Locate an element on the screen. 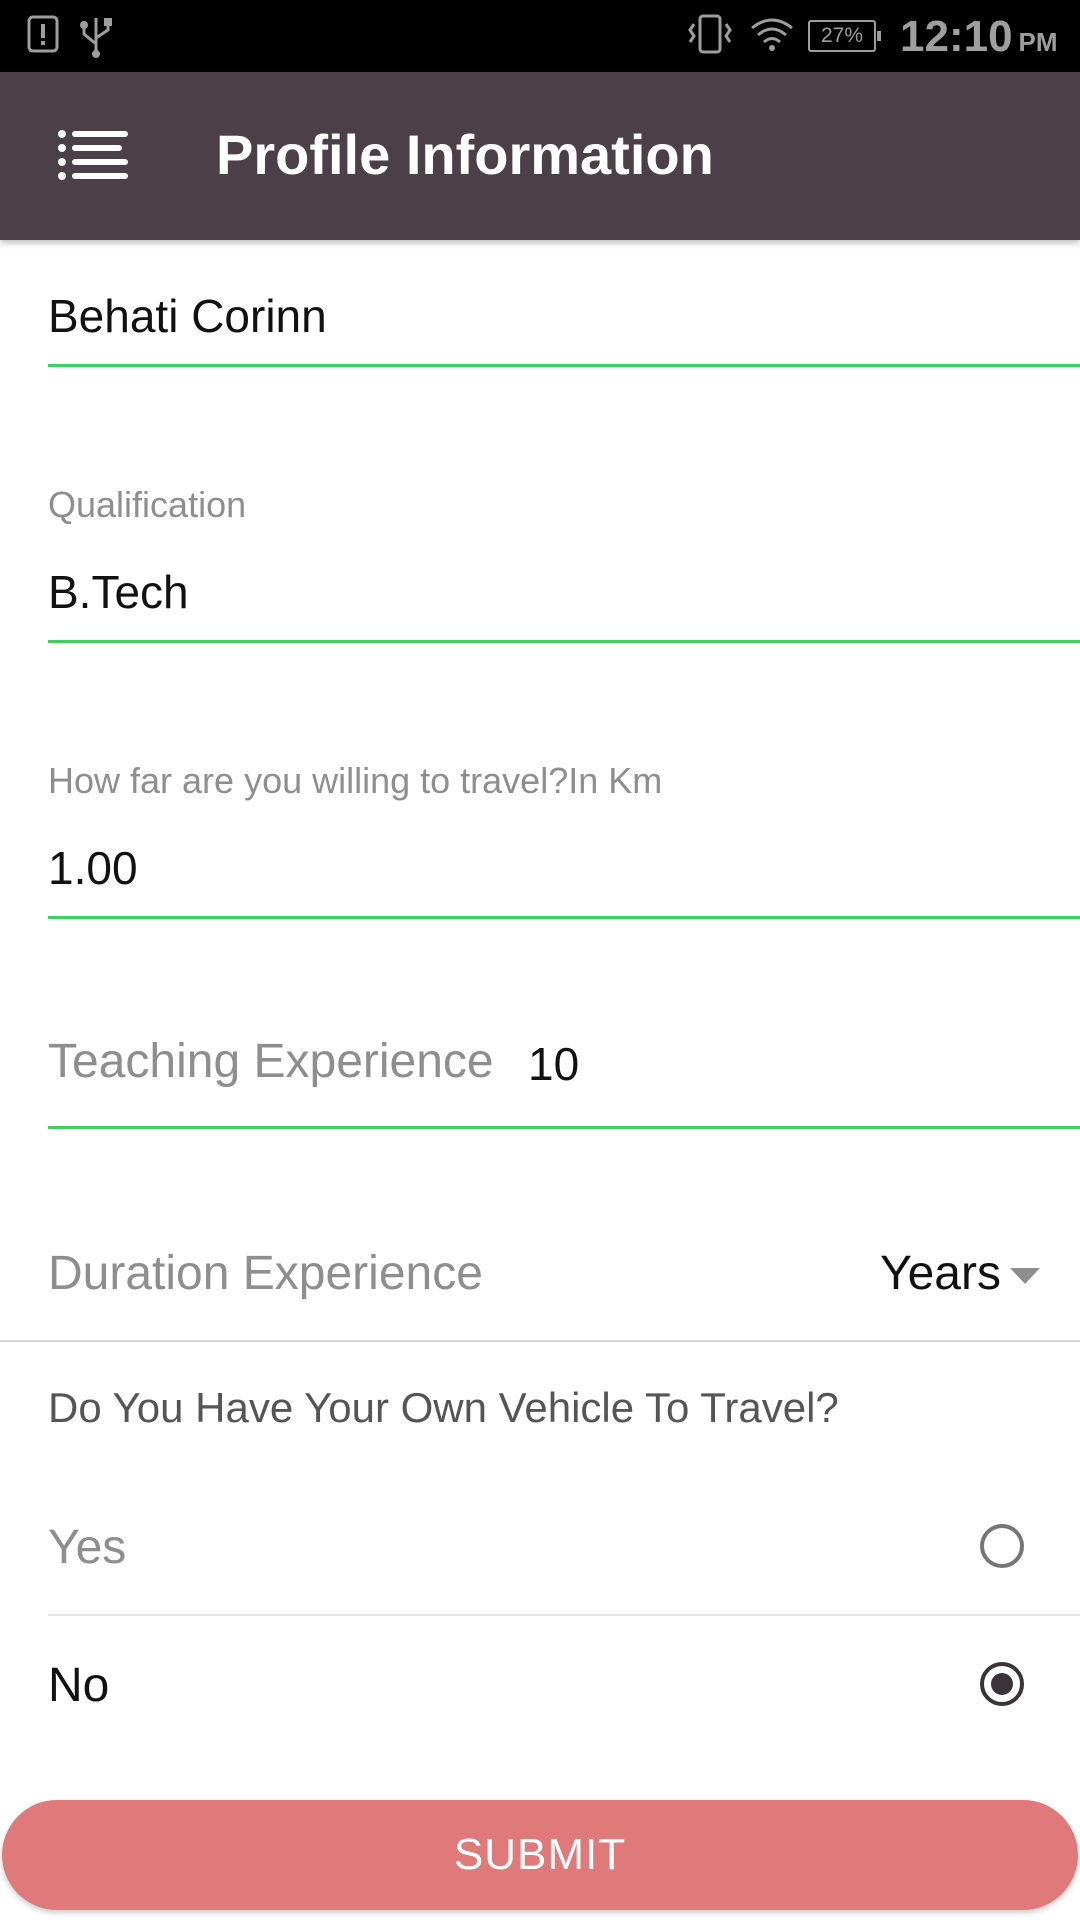 The height and width of the screenshot is (1920, 1080). radio-checked-icon is located at coordinates (1002, 1686).